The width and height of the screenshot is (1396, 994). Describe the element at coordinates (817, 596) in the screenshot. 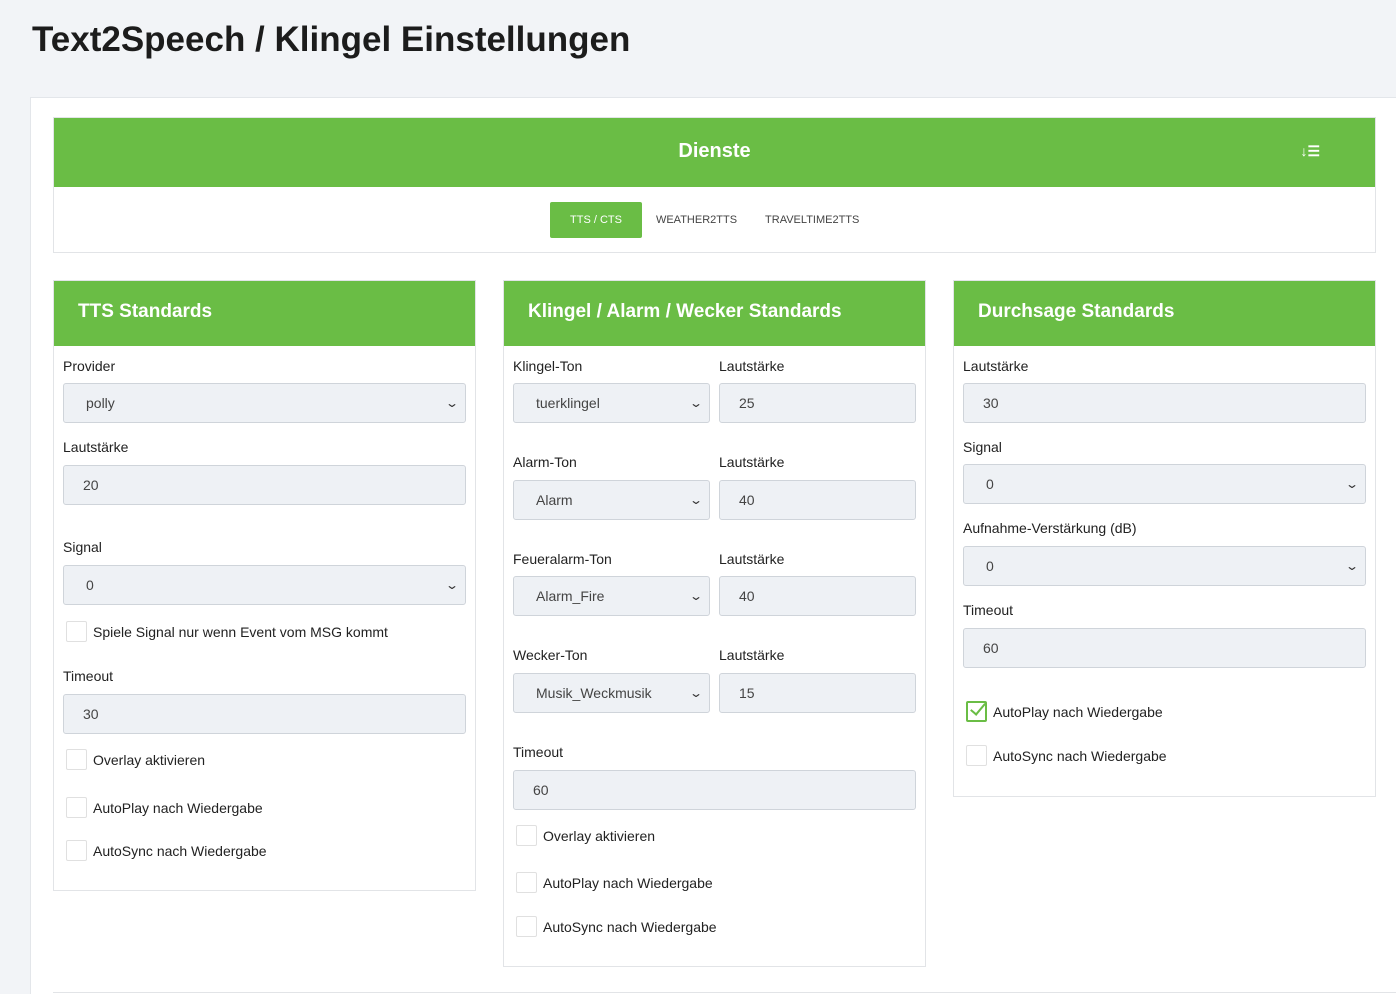

I see `fire-volume-input: 40` at that location.